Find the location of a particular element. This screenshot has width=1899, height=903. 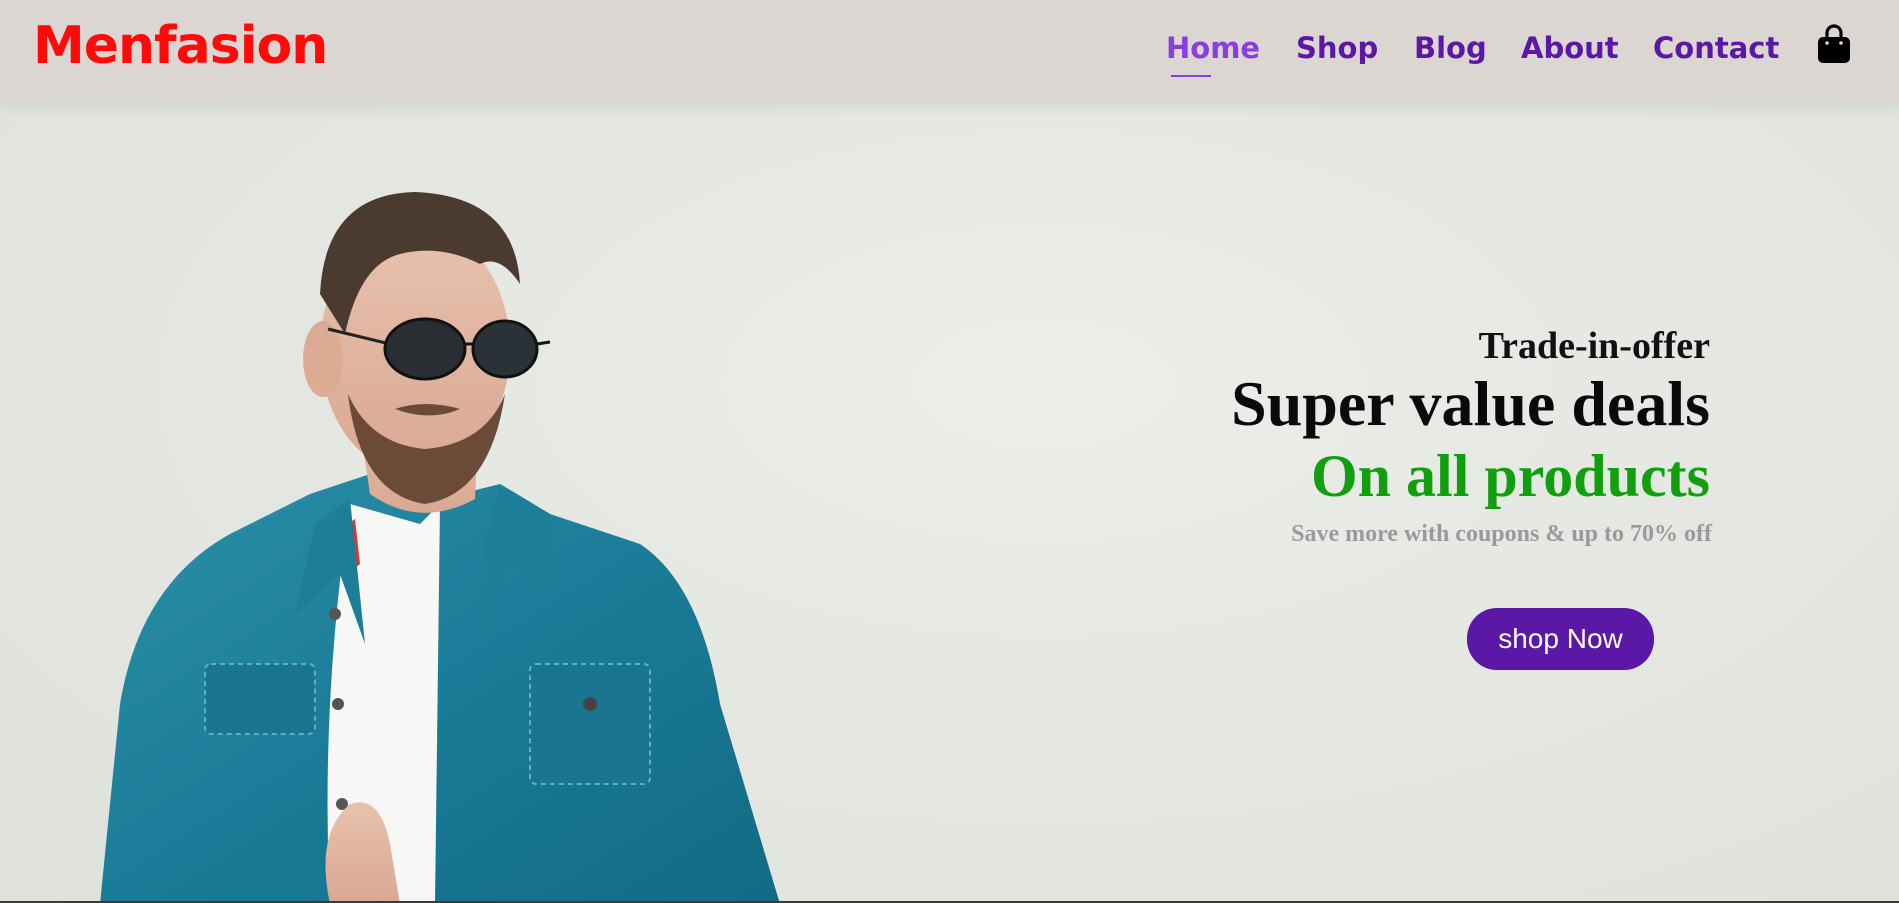

hero-headline: Super value deals is located at coordinates (1470, 403).